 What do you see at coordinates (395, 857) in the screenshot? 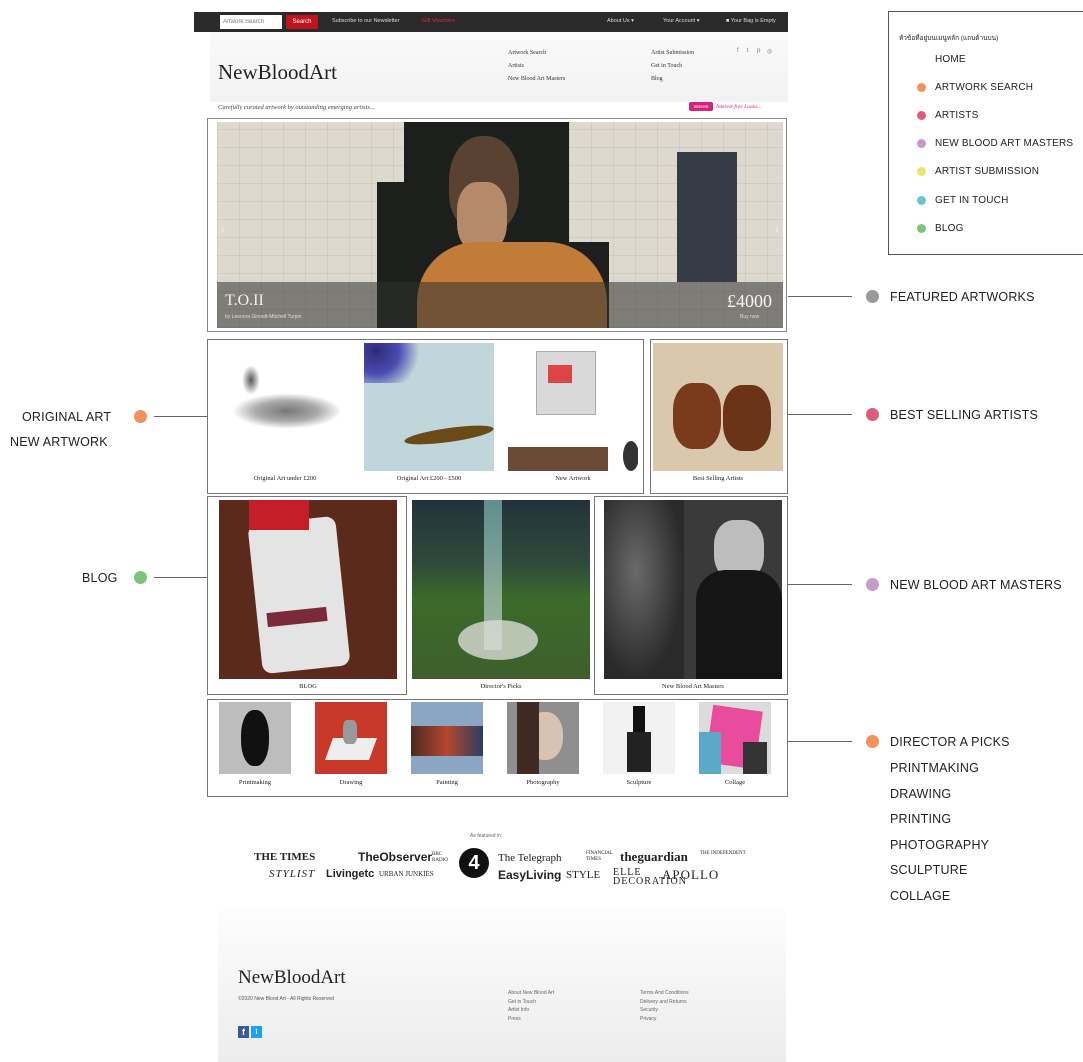
I see `press-the-observer: TheObserver` at bounding box center [395, 857].